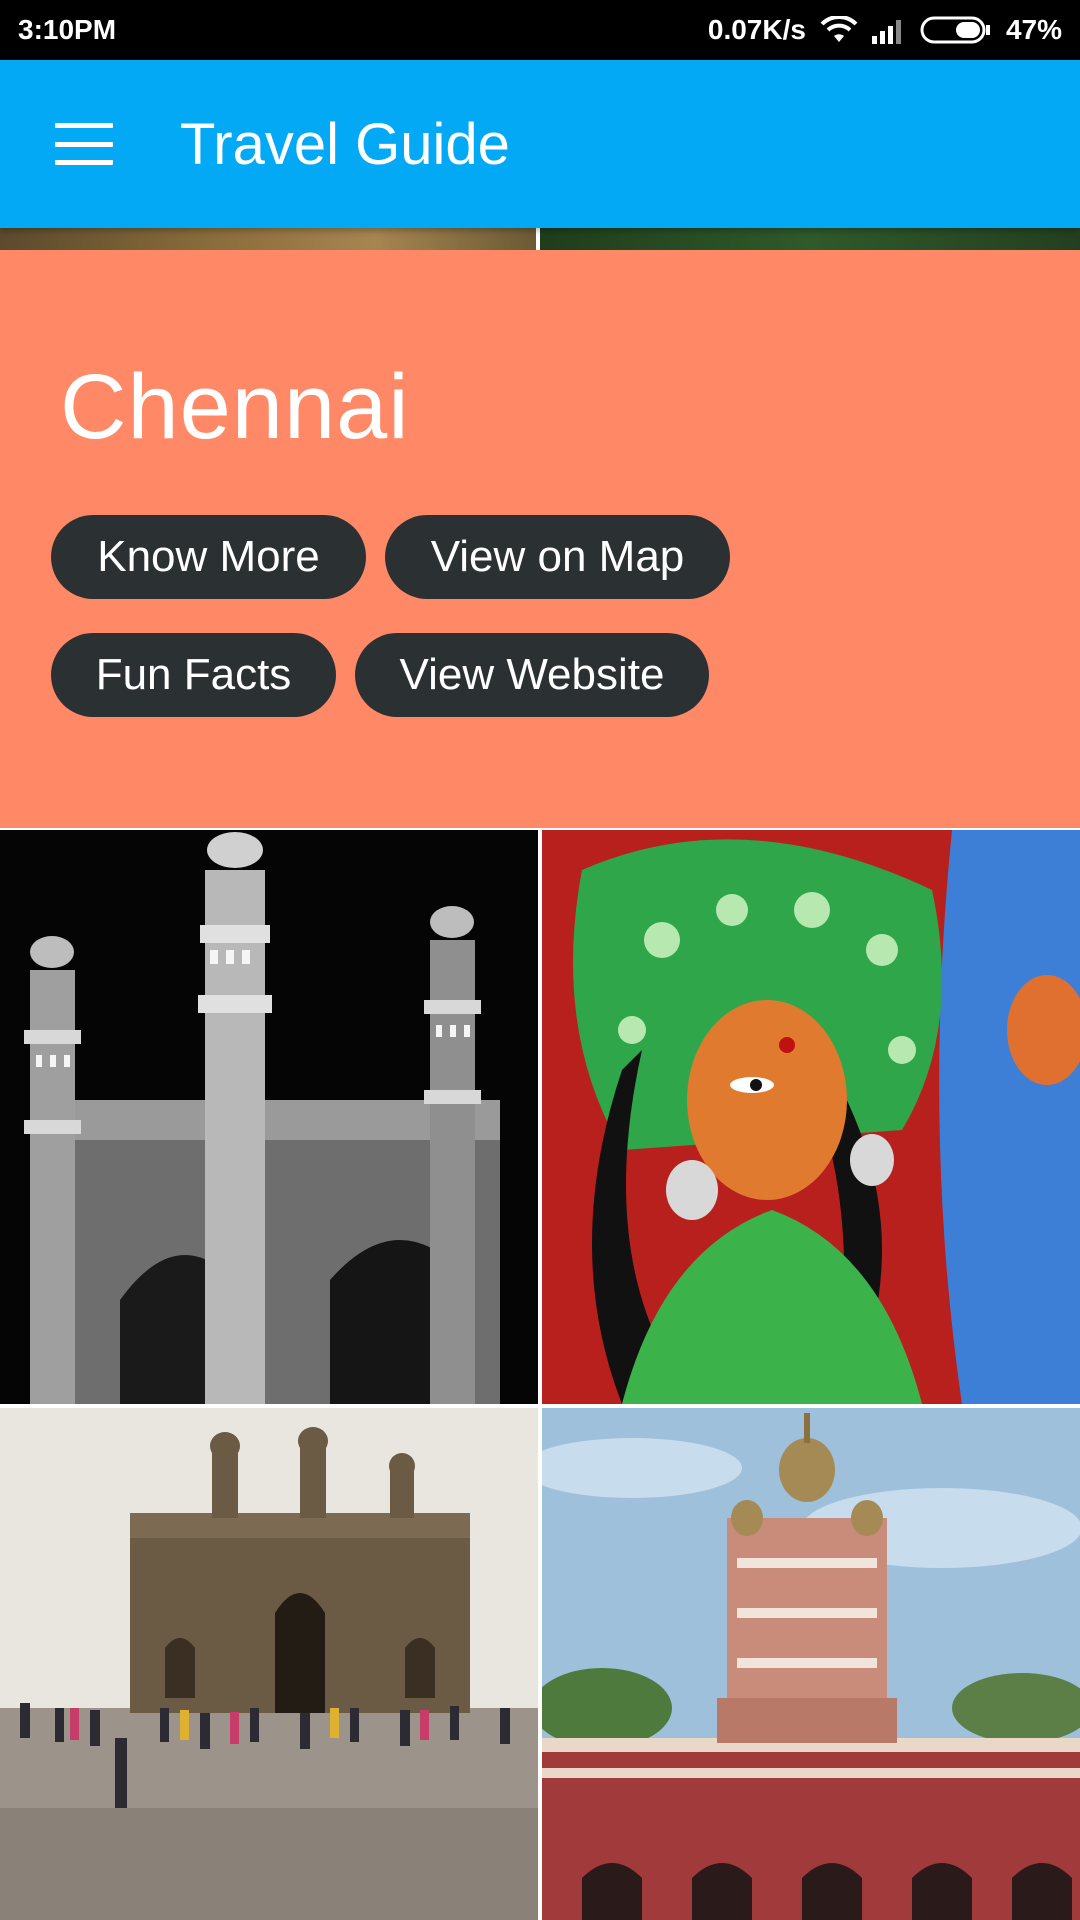 The height and width of the screenshot is (1920, 1080). What do you see at coordinates (193, 675) in the screenshot?
I see `fun-facts-button: Fun Facts` at bounding box center [193, 675].